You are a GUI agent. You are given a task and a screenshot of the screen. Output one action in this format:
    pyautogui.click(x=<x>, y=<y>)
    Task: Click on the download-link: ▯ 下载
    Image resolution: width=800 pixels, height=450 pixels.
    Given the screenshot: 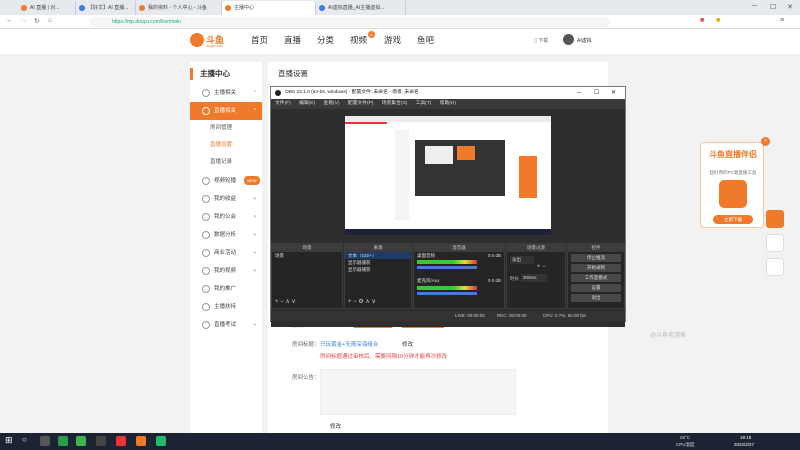 What is the action you would take?
    pyautogui.click(x=541, y=40)
    